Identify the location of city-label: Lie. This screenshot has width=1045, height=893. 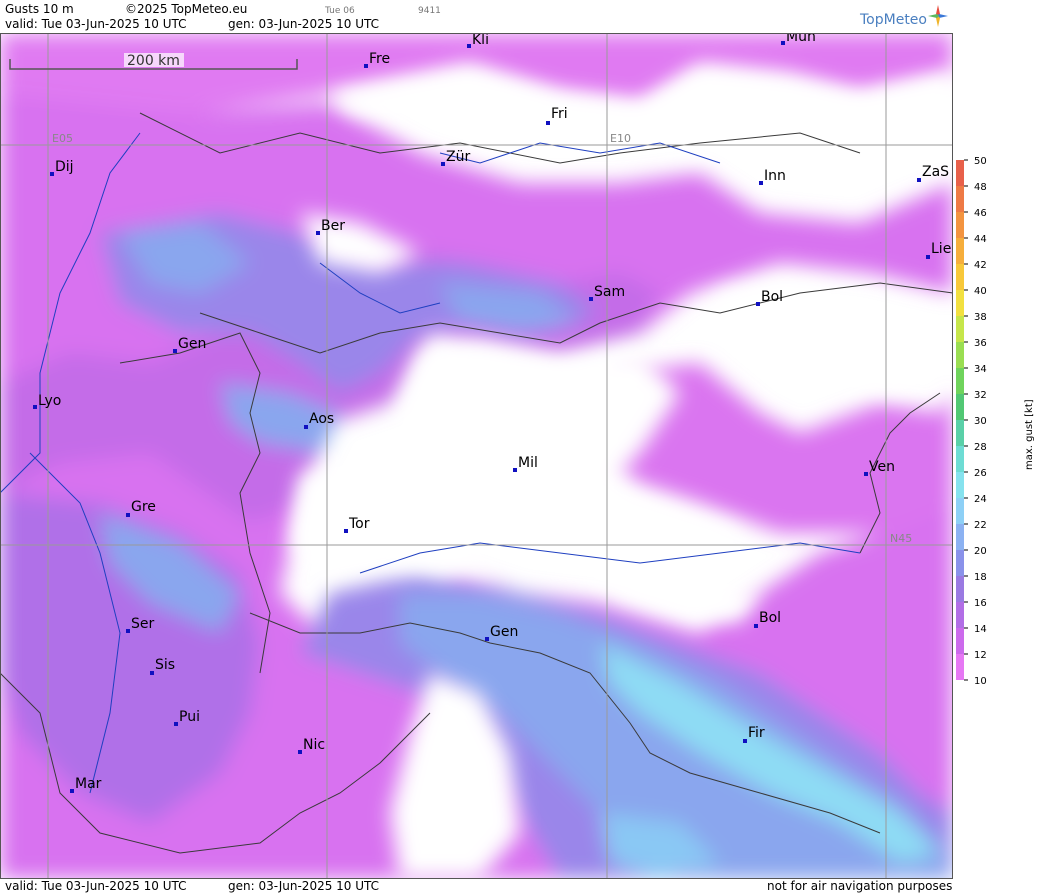
(941, 249).